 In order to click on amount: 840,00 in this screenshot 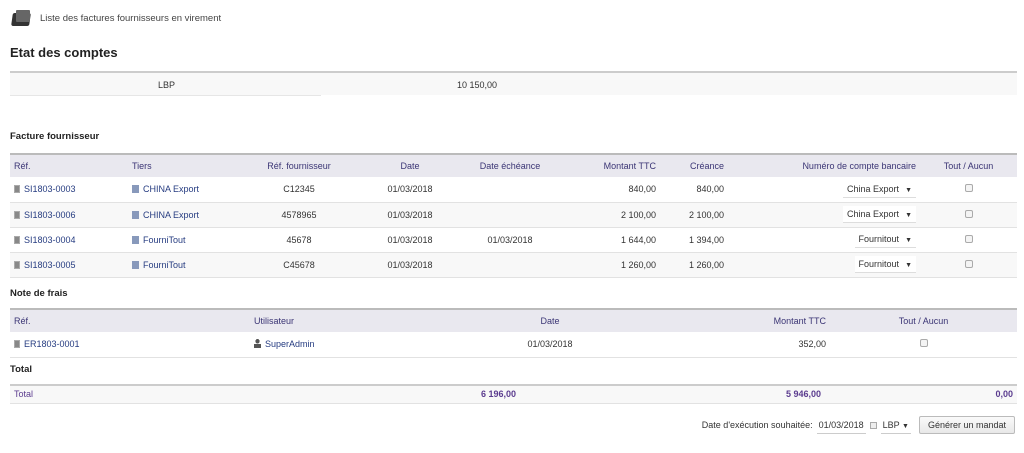, I will do `click(605, 190)`.